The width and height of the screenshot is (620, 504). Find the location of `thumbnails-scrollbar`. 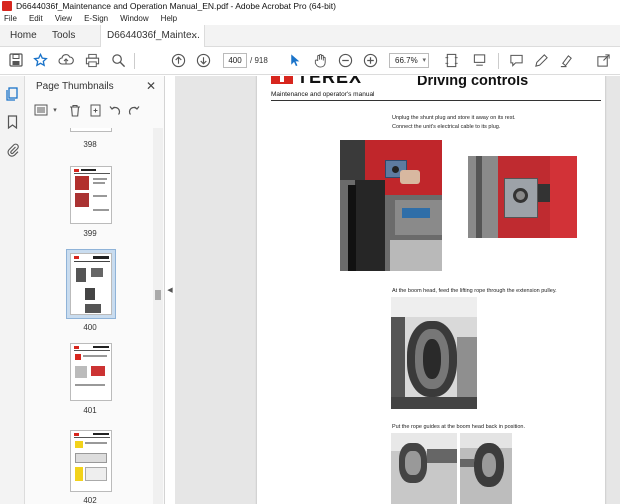

thumbnails-scrollbar is located at coordinates (158, 316).